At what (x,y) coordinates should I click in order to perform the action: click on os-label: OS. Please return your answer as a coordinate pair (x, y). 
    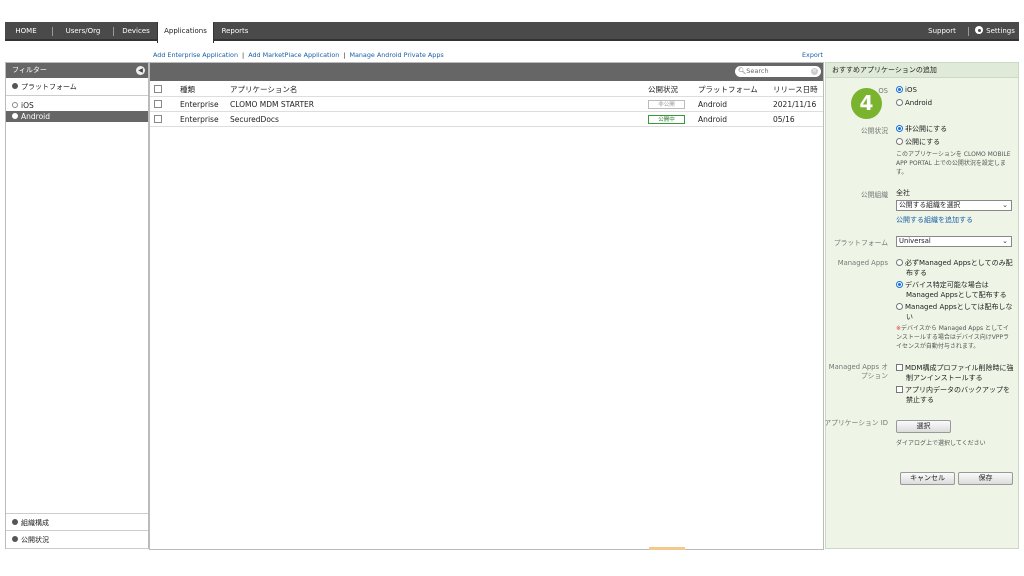
    Looking at the image, I should click on (883, 91).